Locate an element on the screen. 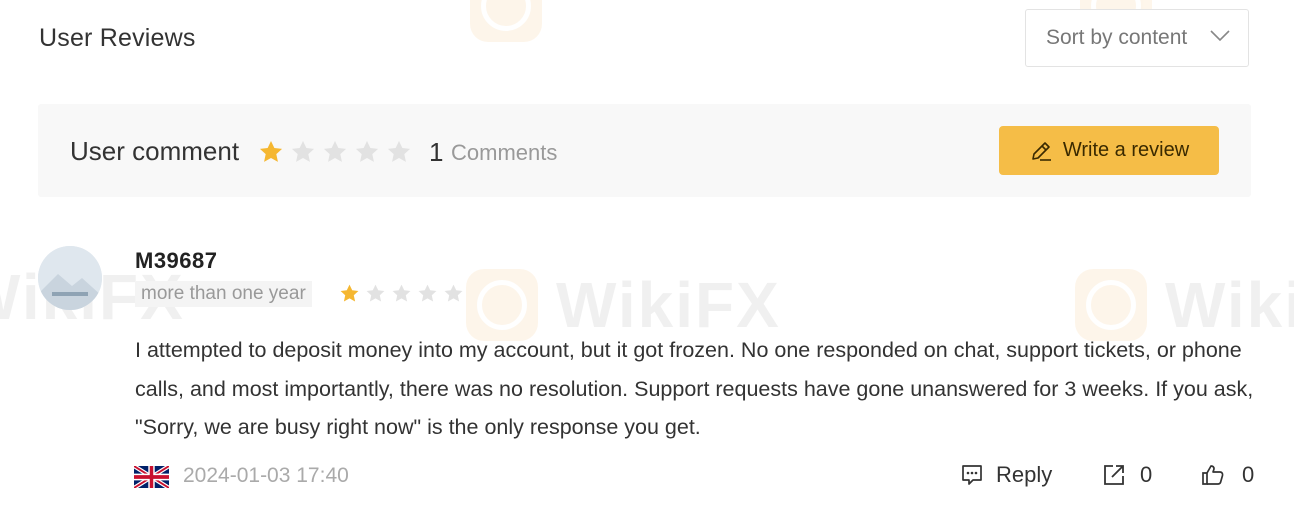 The width and height of the screenshot is (1294, 528). write-review-label: Write a review is located at coordinates (1126, 150).